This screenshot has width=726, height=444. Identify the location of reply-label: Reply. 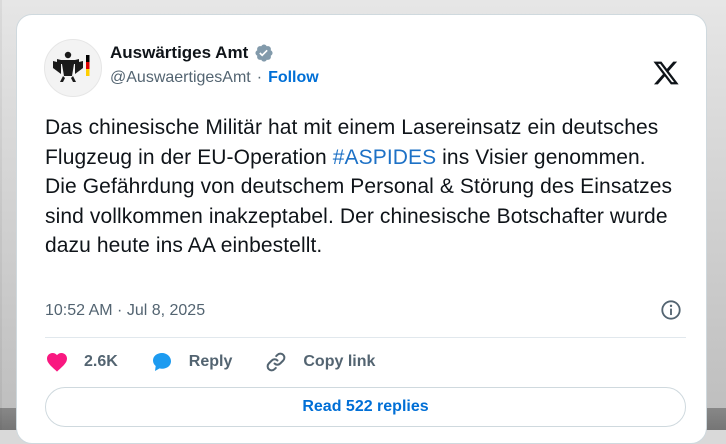
(210, 361).